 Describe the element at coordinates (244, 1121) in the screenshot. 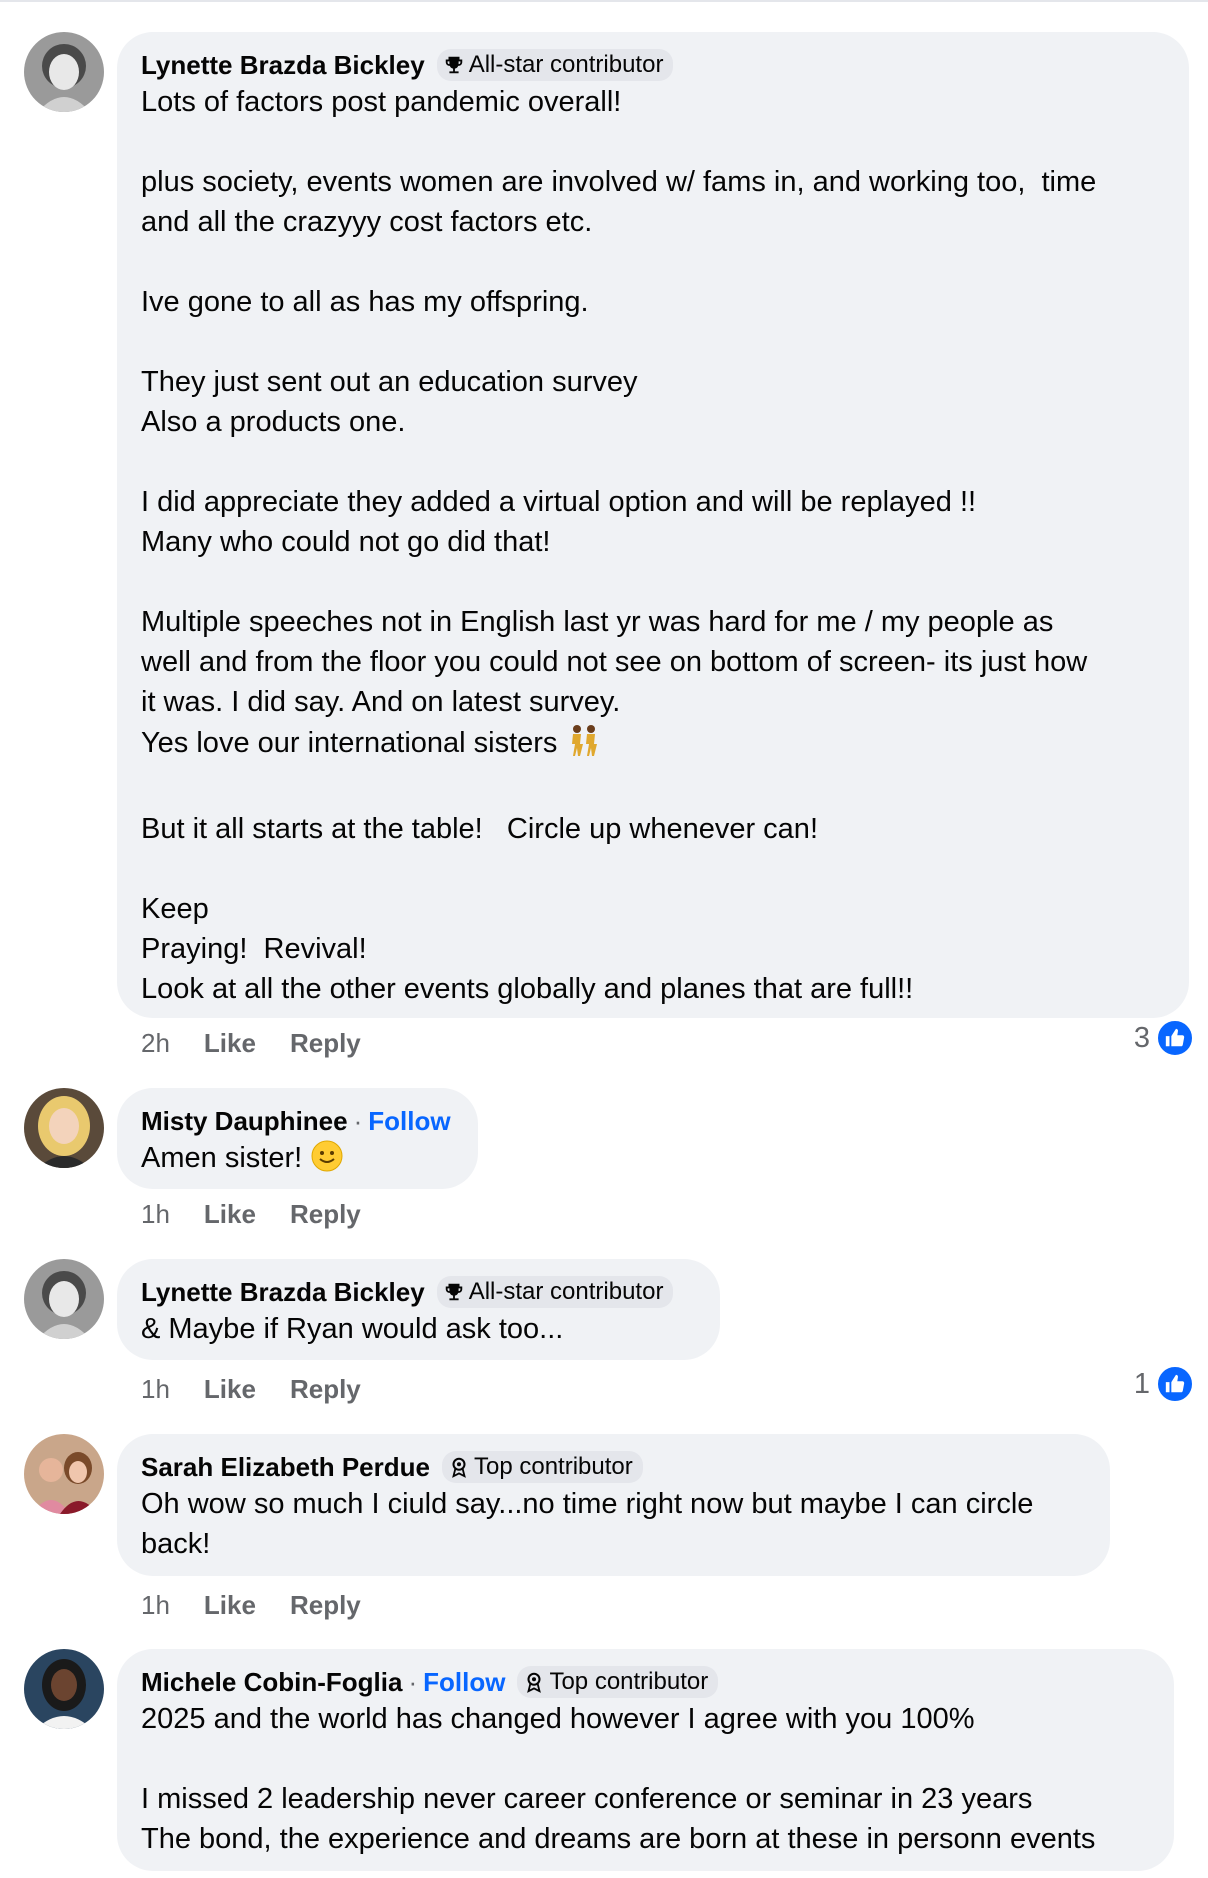

I see `author-name: Misty Dauphinee` at that location.